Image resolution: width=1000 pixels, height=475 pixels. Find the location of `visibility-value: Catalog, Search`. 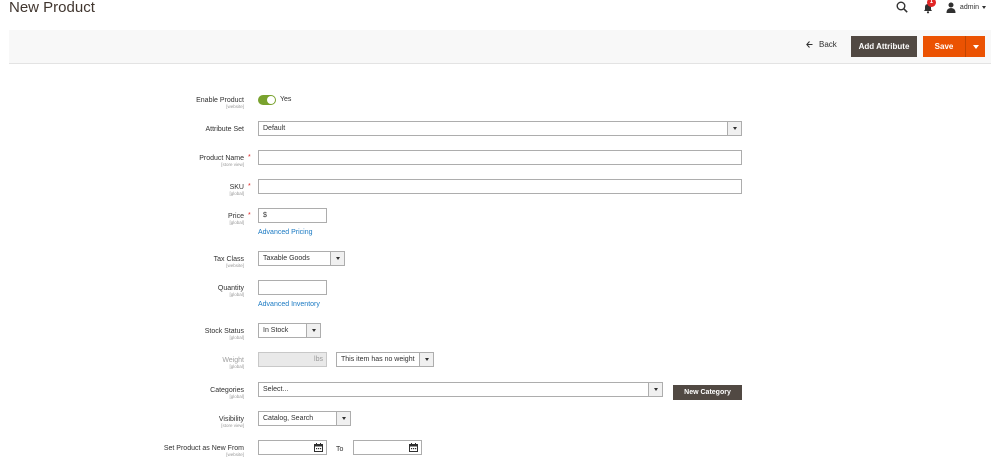

visibility-value: Catalog, Search is located at coordinates (288, 418).